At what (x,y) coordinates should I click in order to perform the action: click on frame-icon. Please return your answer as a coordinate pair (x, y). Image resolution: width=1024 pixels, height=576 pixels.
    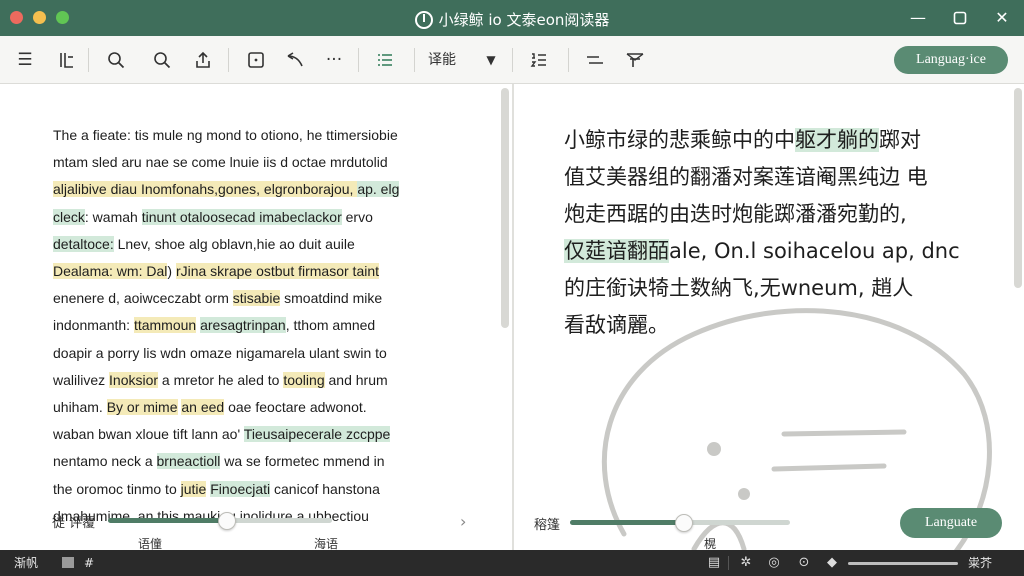
    Looking at the image, I should click on (256, 60).